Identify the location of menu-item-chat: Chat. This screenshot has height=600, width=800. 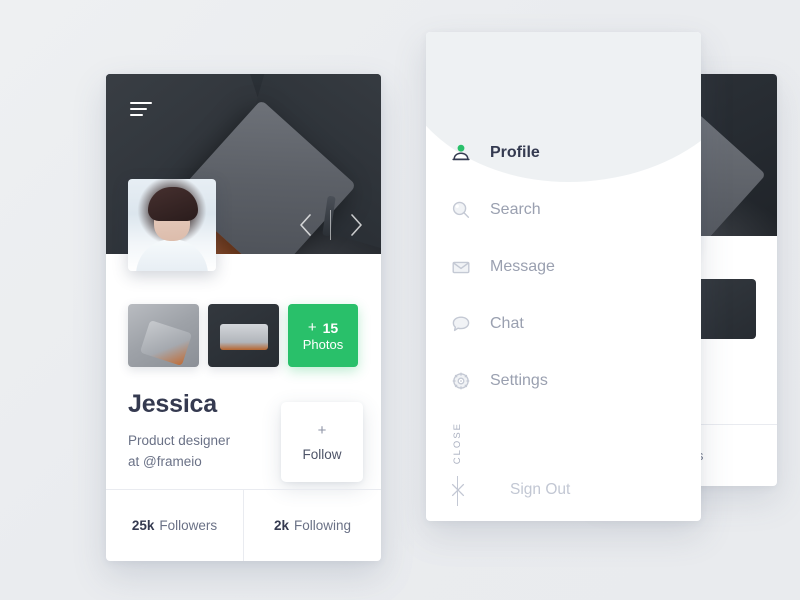
(560, 323).